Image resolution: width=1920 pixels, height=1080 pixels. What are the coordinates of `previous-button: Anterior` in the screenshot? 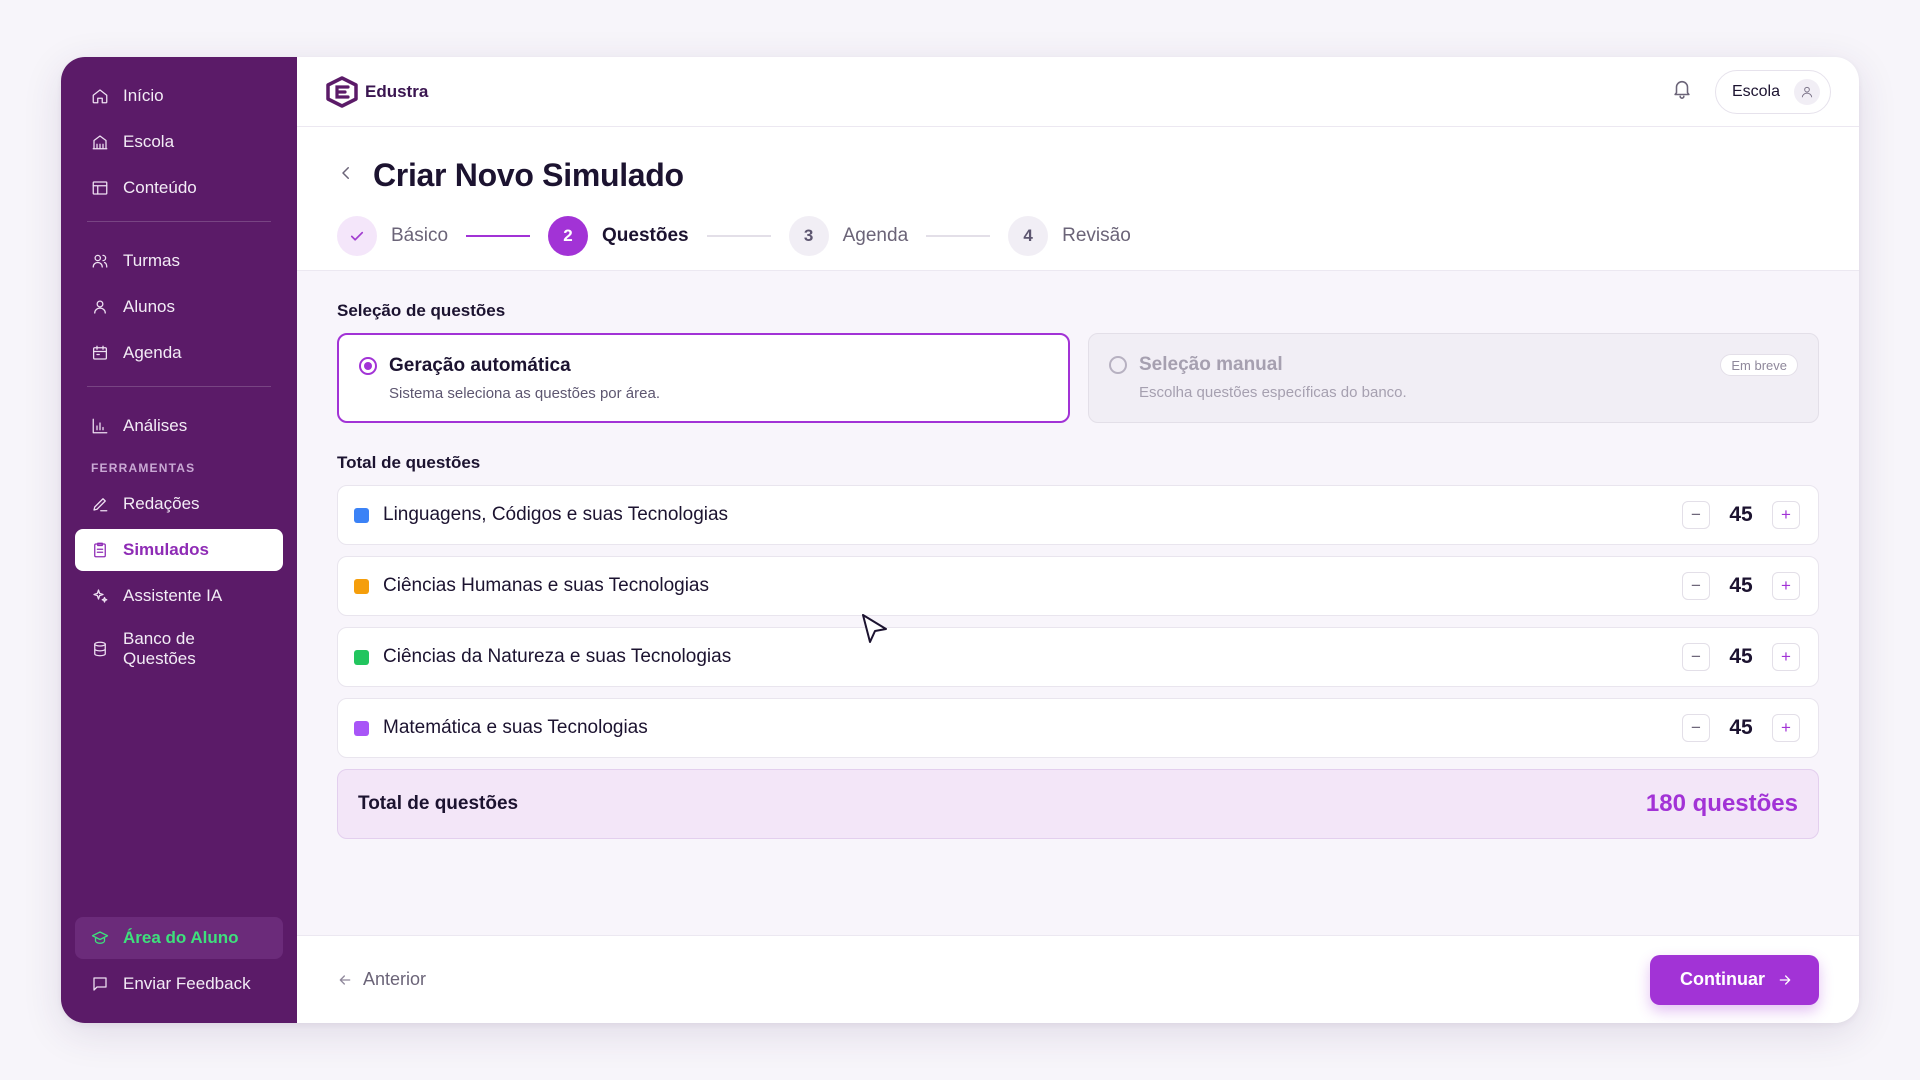 It's located at (381, 979).